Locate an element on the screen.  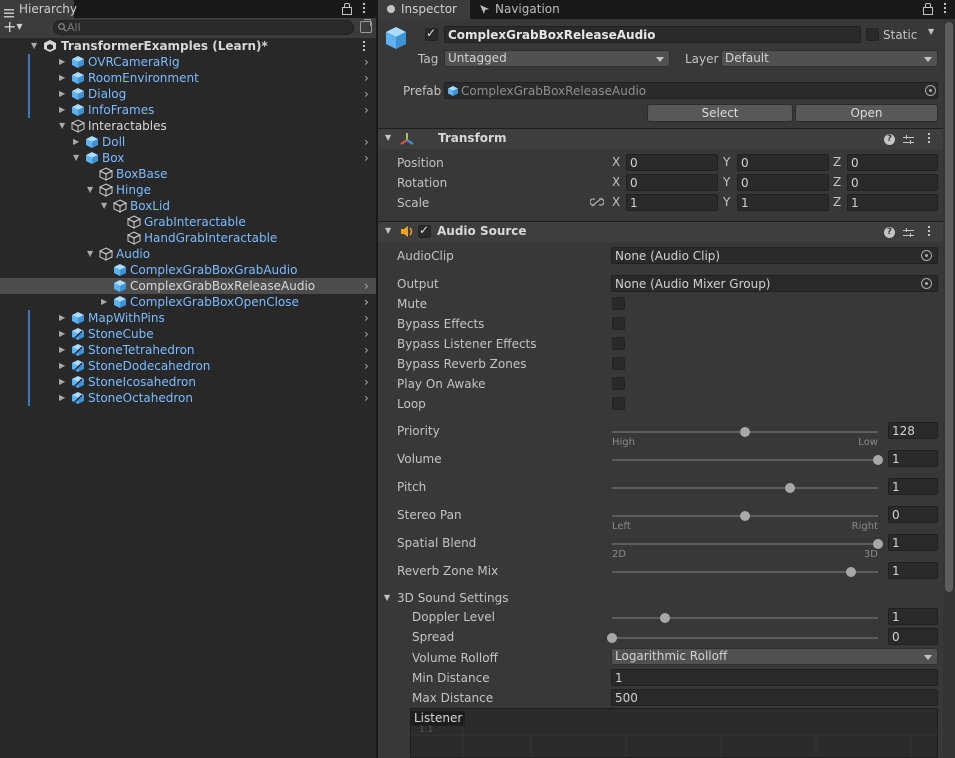
hierarchy-item: ▶ Doll › is located at coordinates (188, 142).